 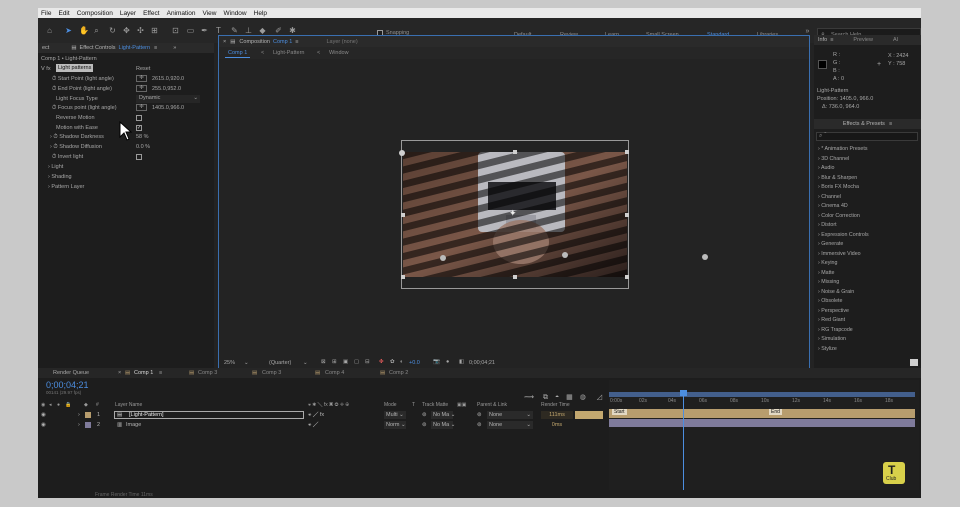 What do you see at coordinates (175, 30) in the screenshot?
I see `anchor-tool-icon: ⊡` at bounding box center [175, 30].